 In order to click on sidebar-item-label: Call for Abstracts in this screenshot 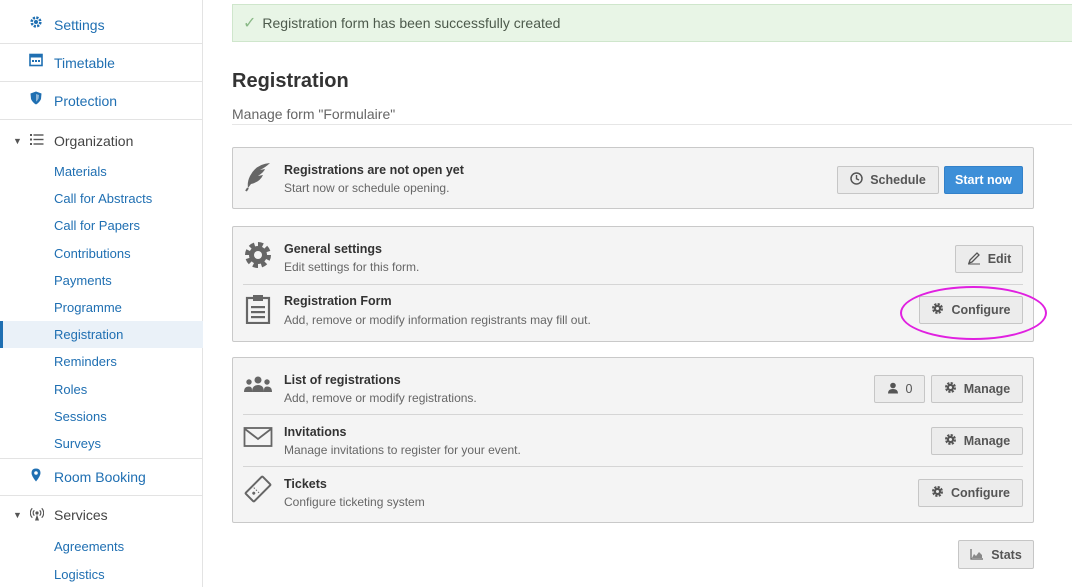, I will do `click(103, 198)`.